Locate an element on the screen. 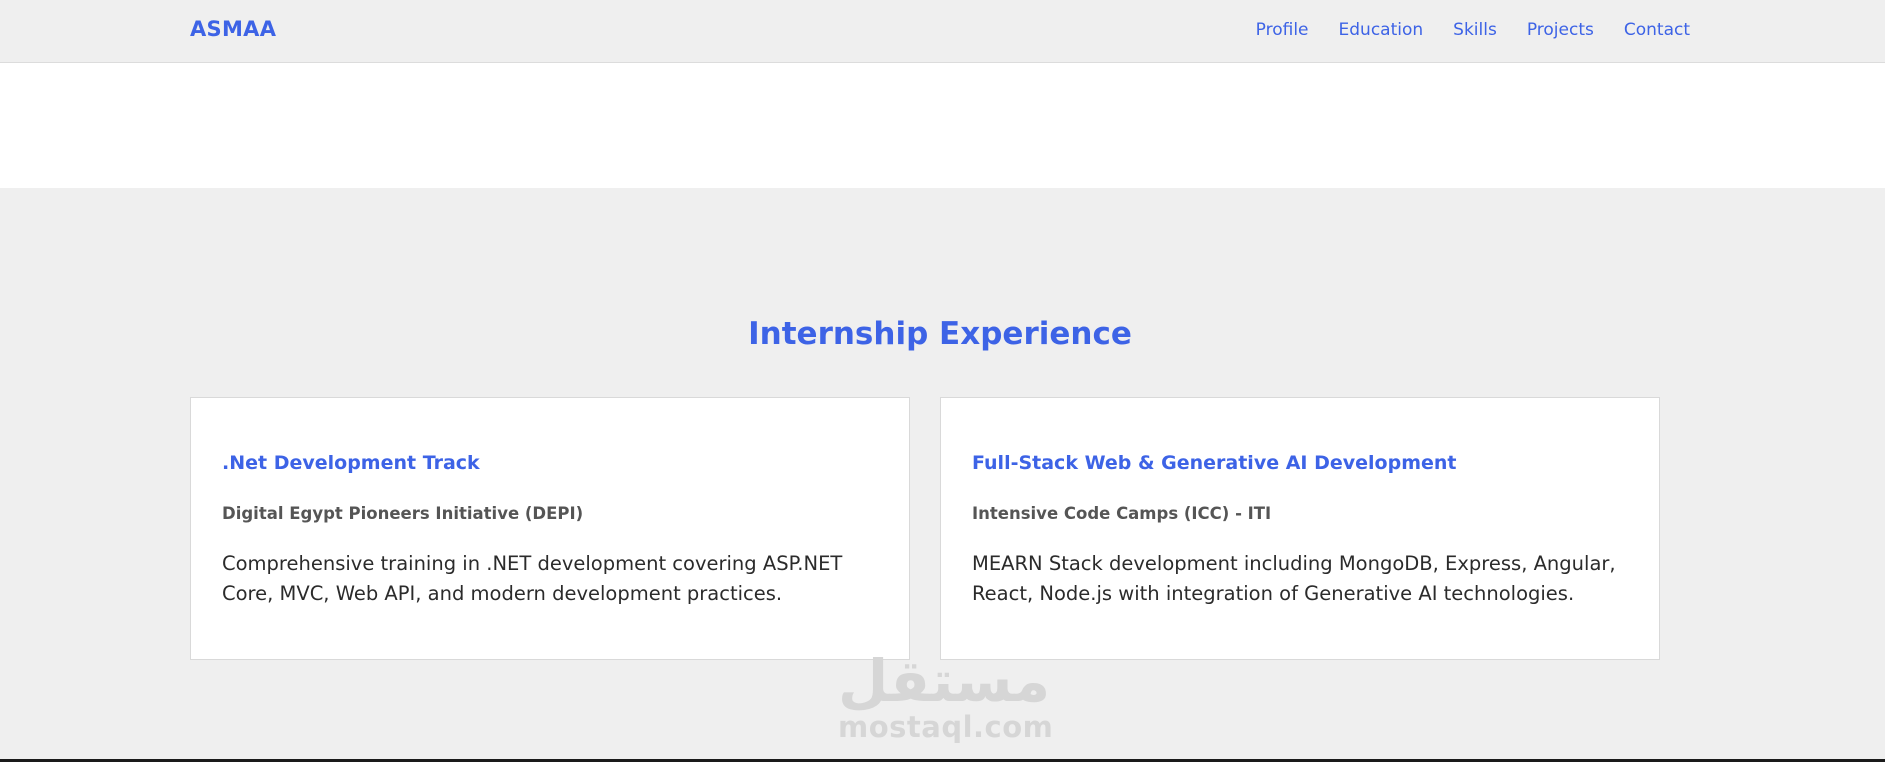 The height and width of the screenshot is (762, 1885). watermark-latin: mostaql.com is located at coordinates (946, 727).